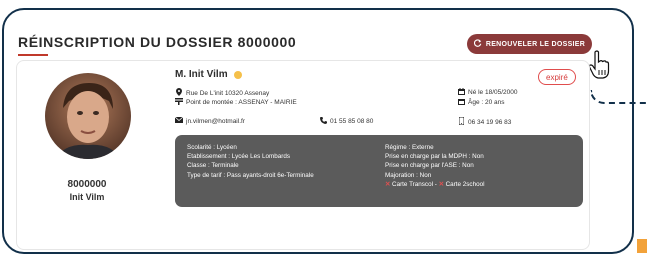 This screenshot has width=647, height=254. What do you see at coordinates (412, 184) in the screenshot?
I see `card-transcol: Carte Transcol` at bounding box center [412, 184].